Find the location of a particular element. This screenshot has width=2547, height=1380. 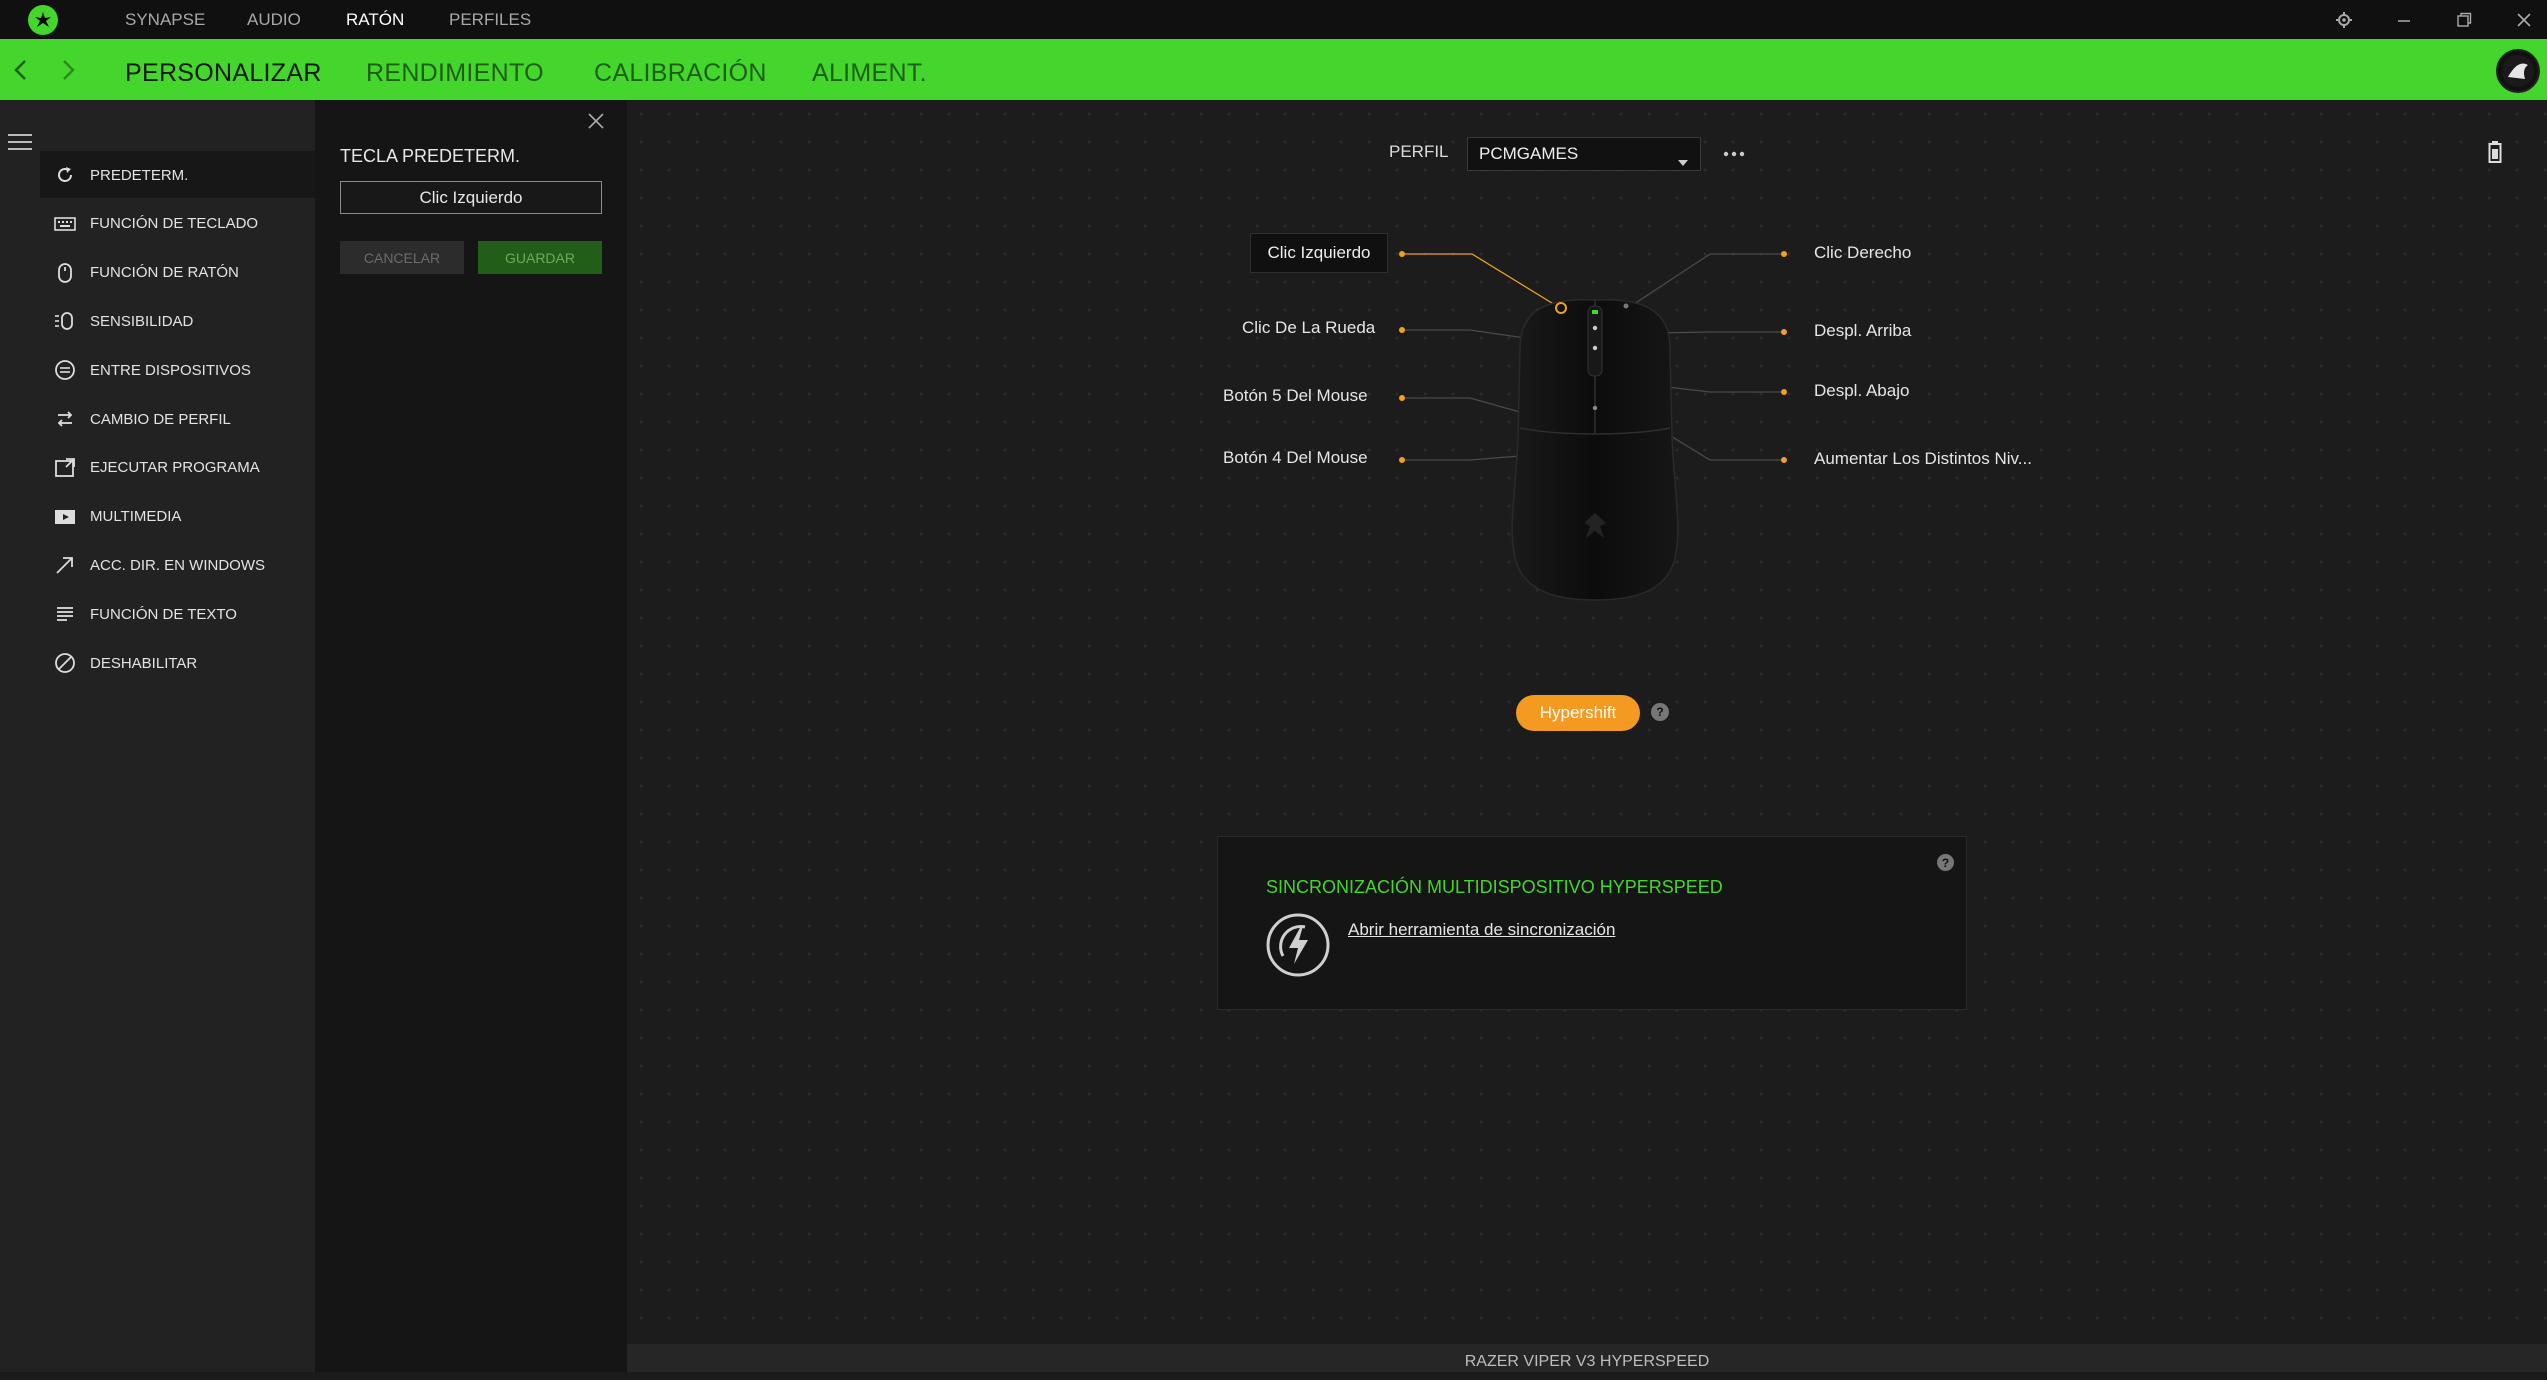

menu-item-label: FUNCIÓN DE RATÓN is located at coordinates (164, 273).